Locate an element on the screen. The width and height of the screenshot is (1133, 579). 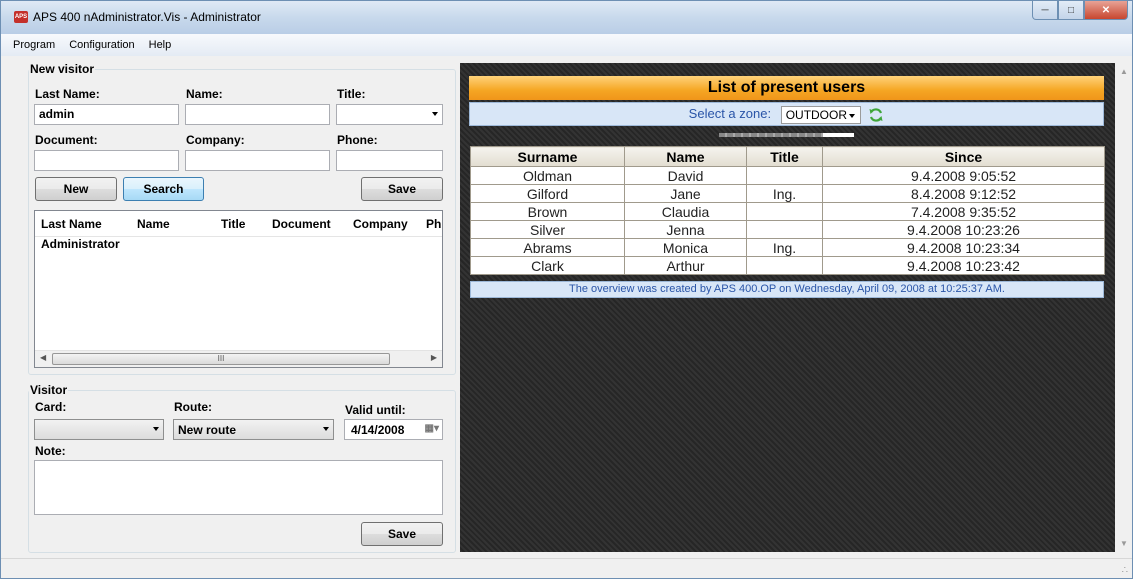
route-select: New route is located at coordinates (253, 429).